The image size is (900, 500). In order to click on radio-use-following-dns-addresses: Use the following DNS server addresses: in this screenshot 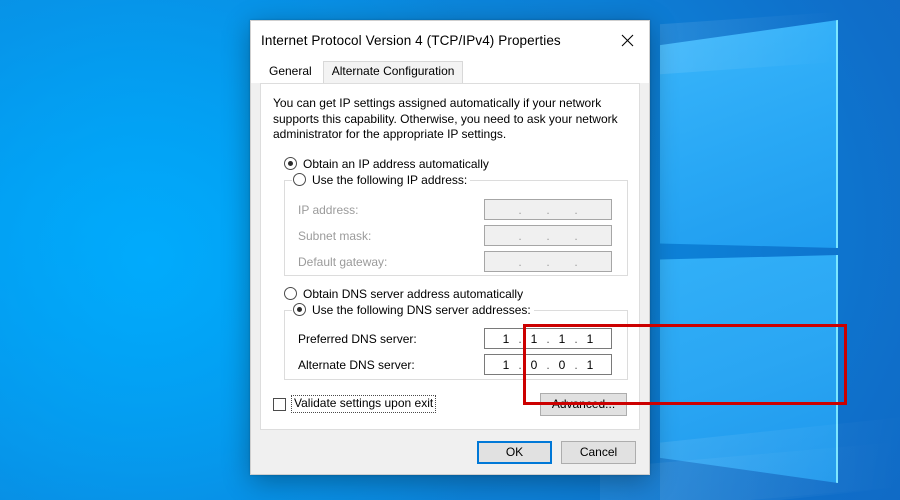, I will do `click(413, 309)`.